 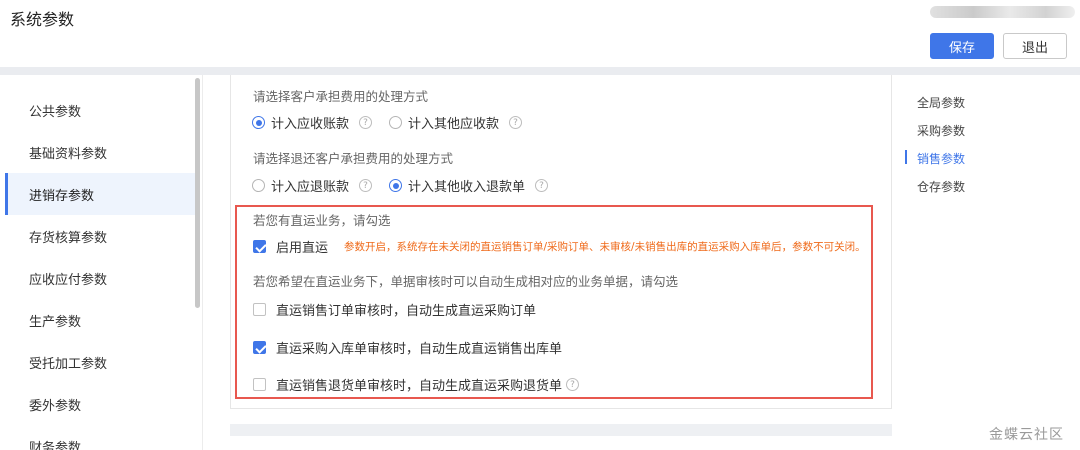 I want to click on option-label: 直运采购入库单审核时，自动生成直运销售出库单, so click(x=419, y=349).